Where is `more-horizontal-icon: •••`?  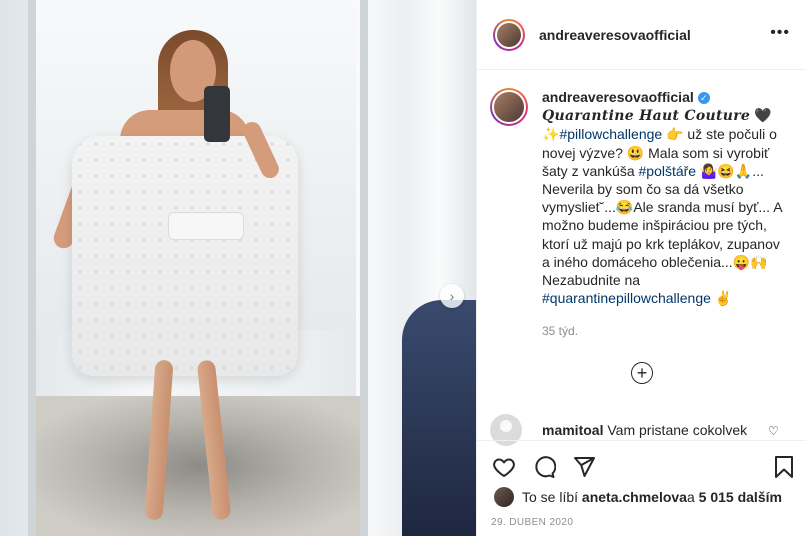
more-horizontal-icon: ••• is located at coordinates (780, 33).